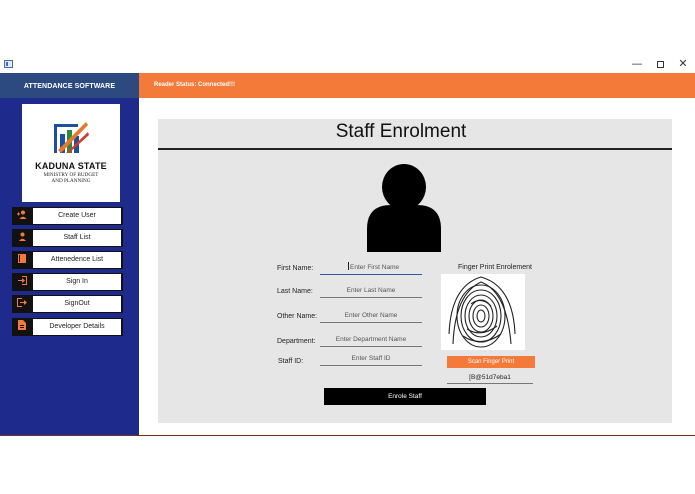 This screenshot has width=695, height=494. Describe the element at coordinates (8, 64) in the screenshot. I see `app-icon` at that location.